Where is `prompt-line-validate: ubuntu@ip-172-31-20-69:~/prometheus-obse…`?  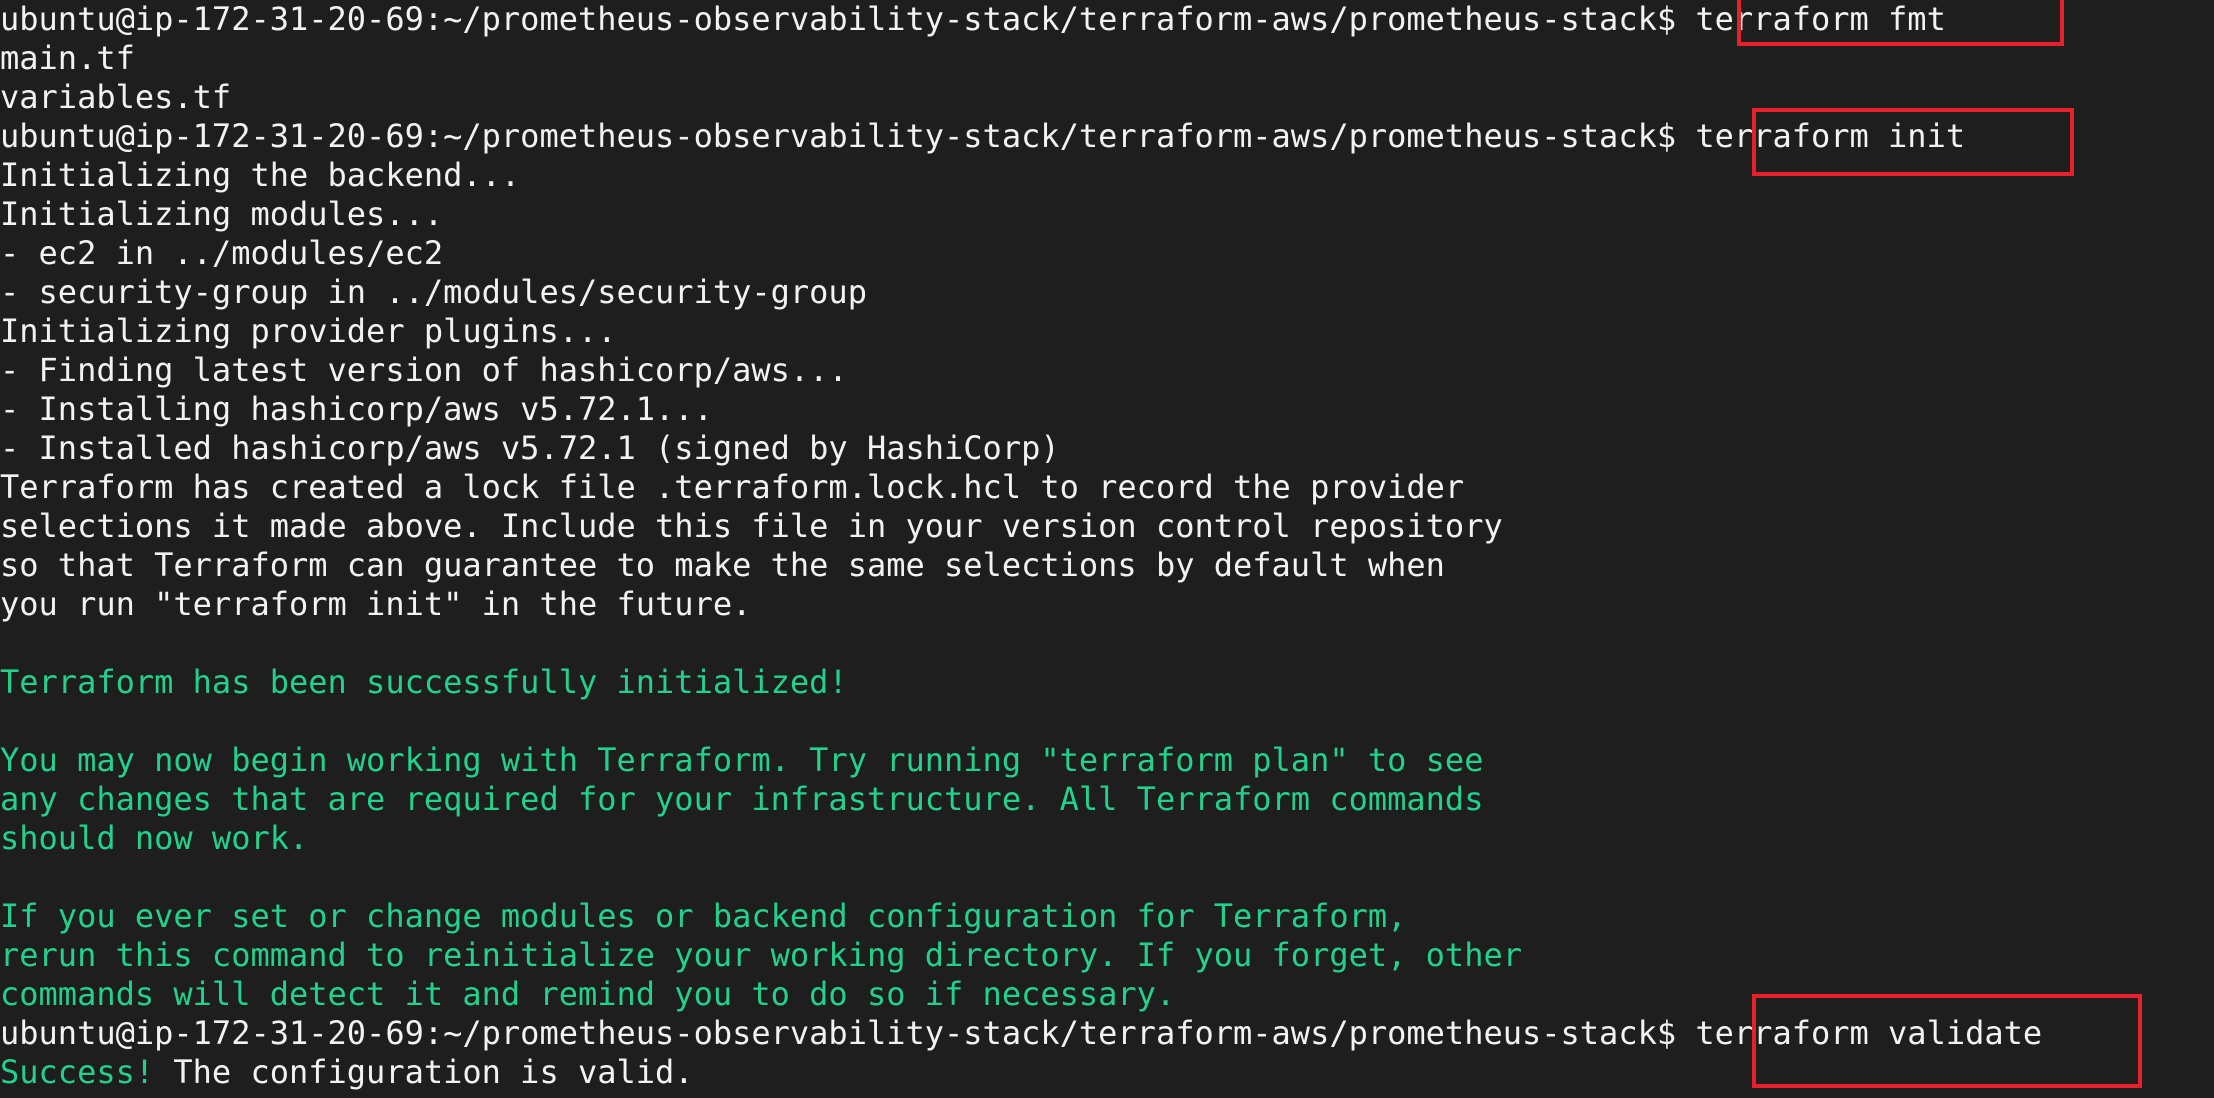 prompt-line-validate: ubuntu@ip-172-31-20-69:~/prometheus-obse… is located at coordinates (1021, 1033).